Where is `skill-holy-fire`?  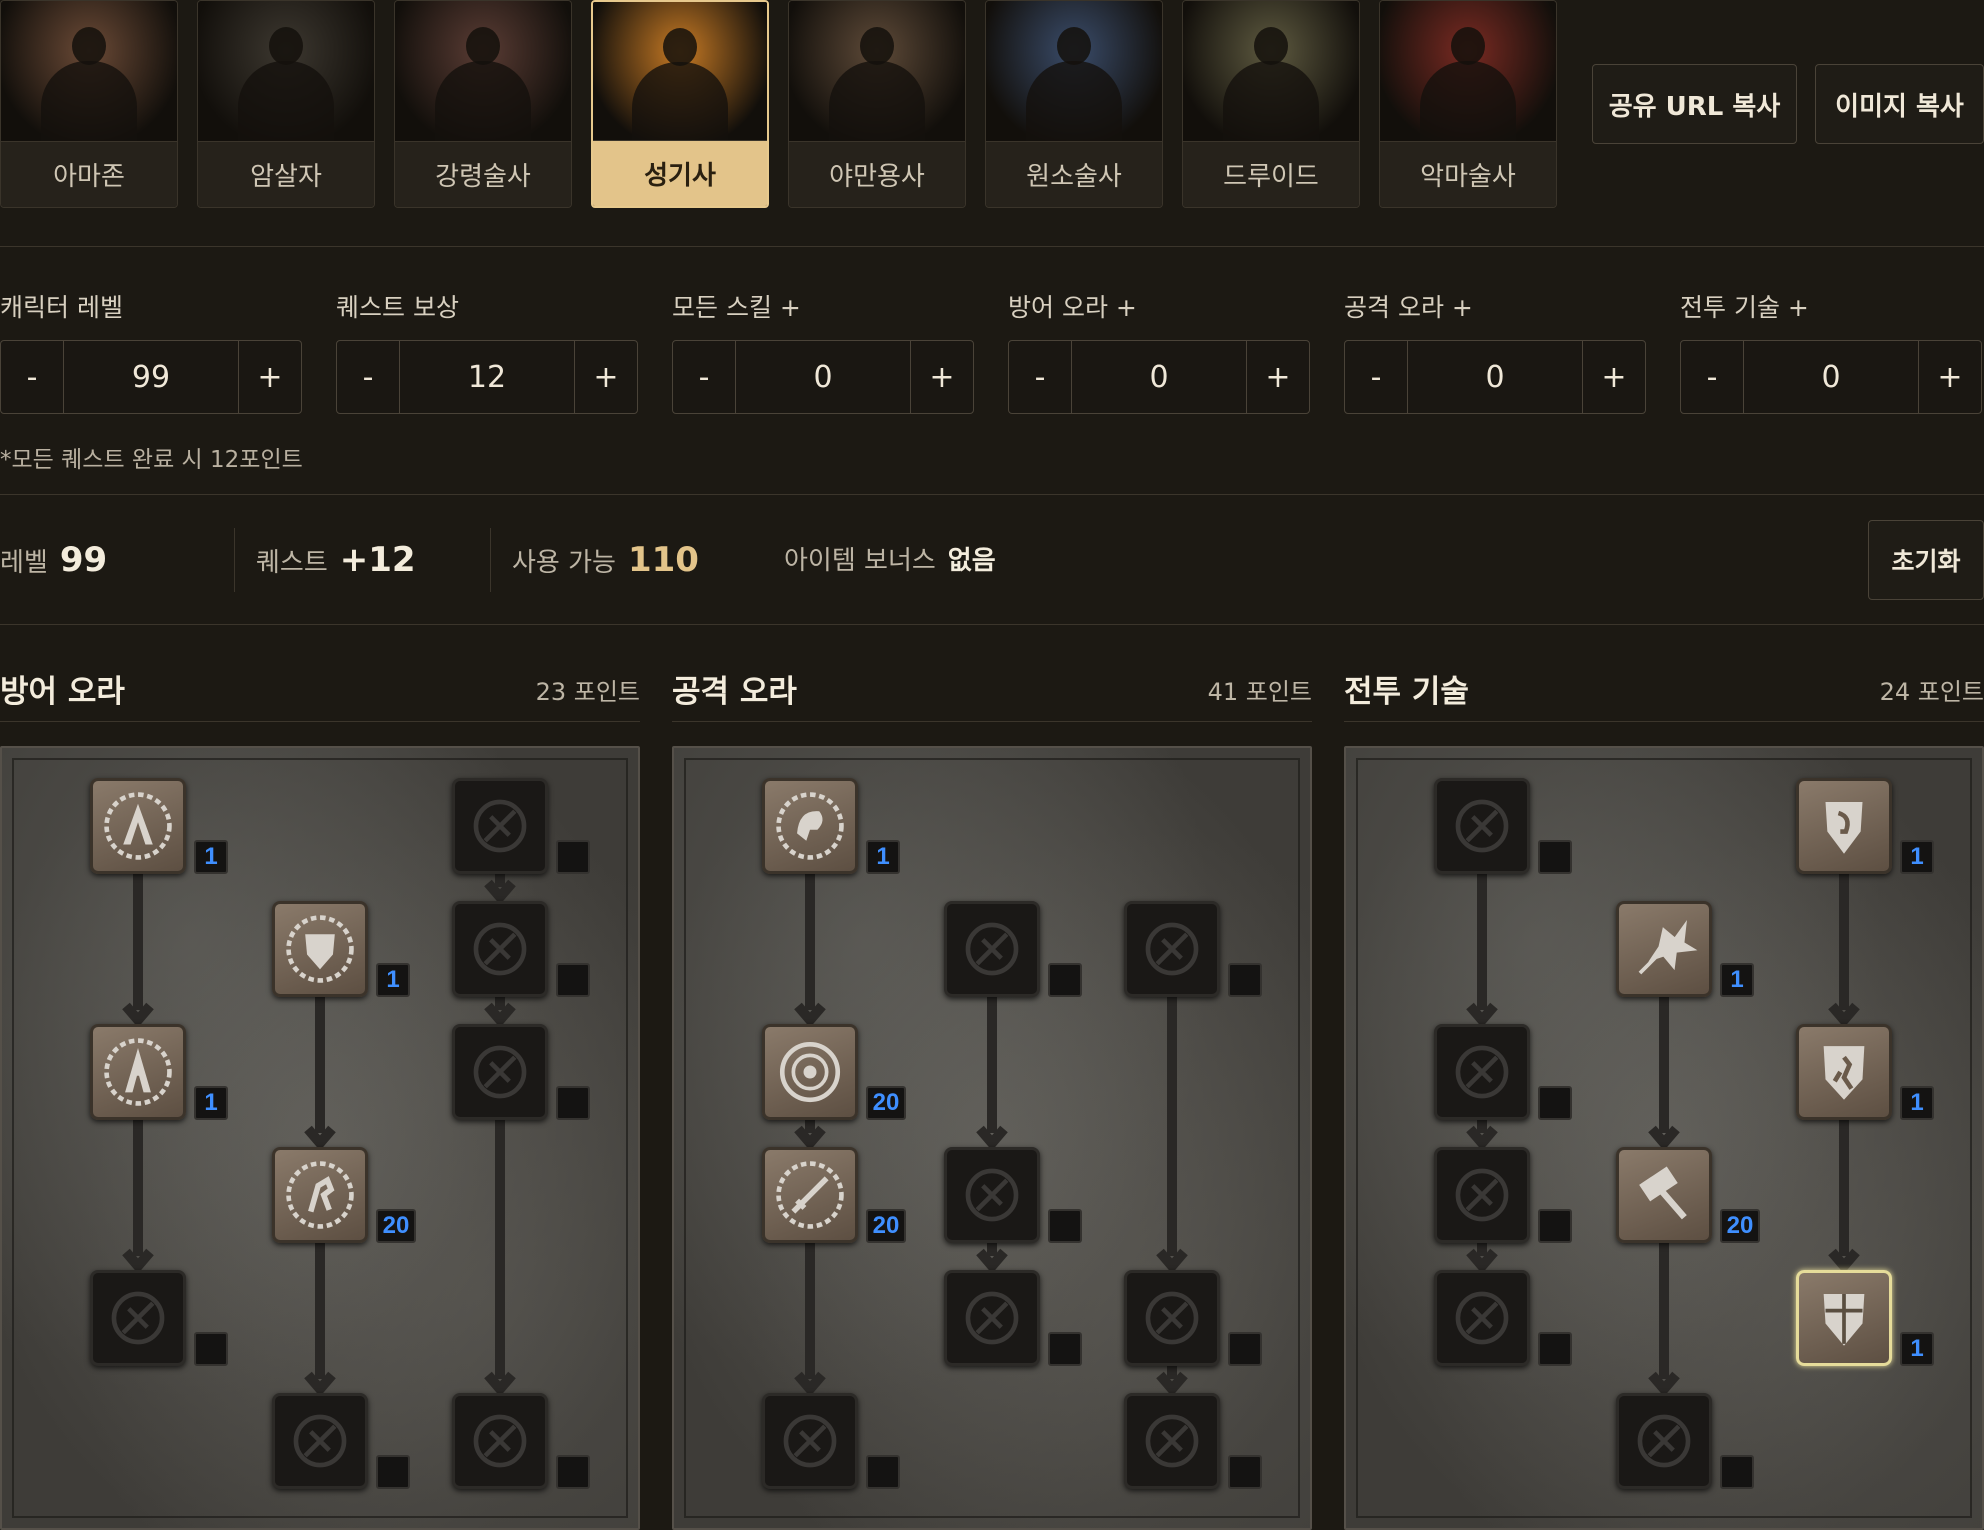 skill-holy-fire is located at coordinates (992, 949).